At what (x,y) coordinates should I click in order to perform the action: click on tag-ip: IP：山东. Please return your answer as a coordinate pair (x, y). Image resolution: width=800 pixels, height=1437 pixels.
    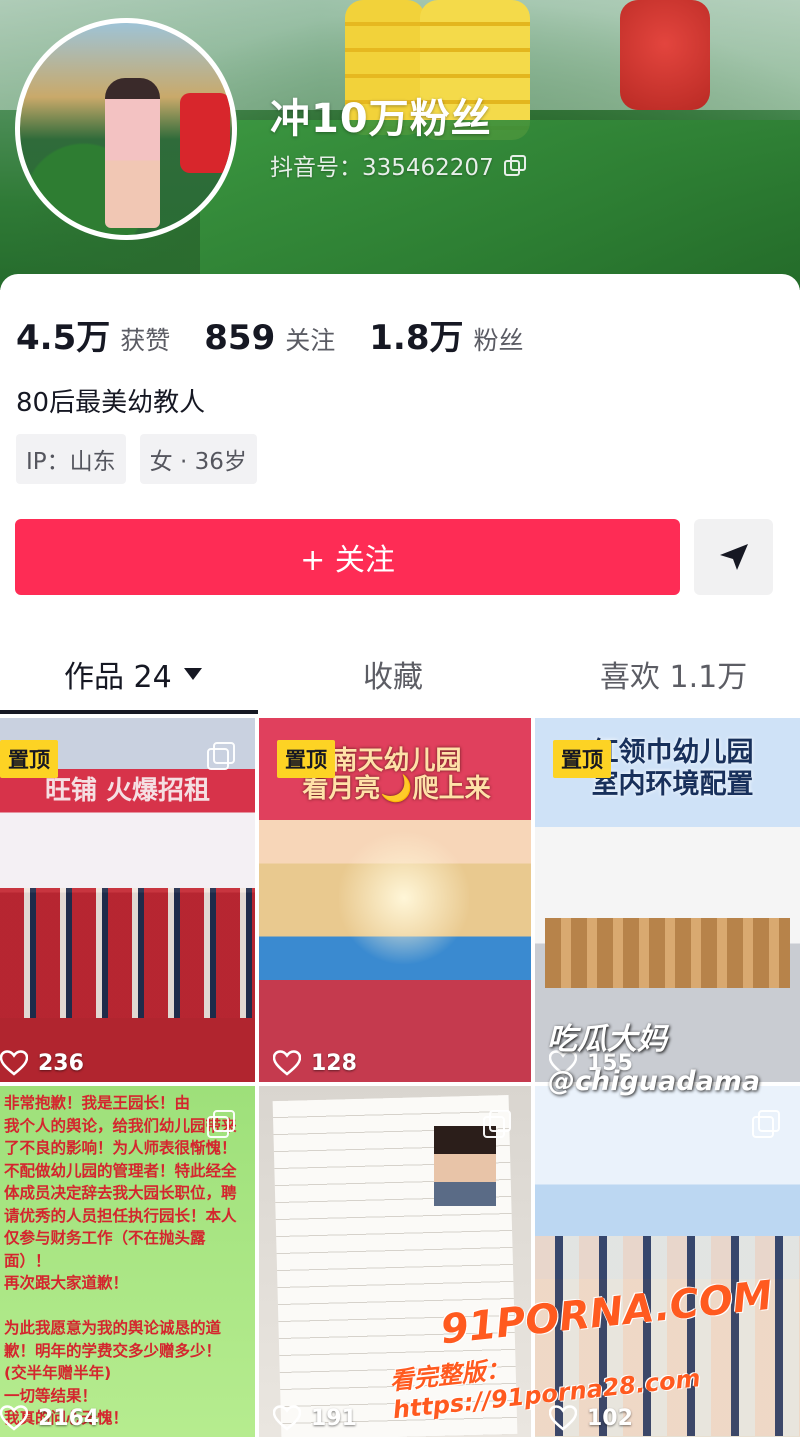
    Looking at the image, I should click on (71, 459).